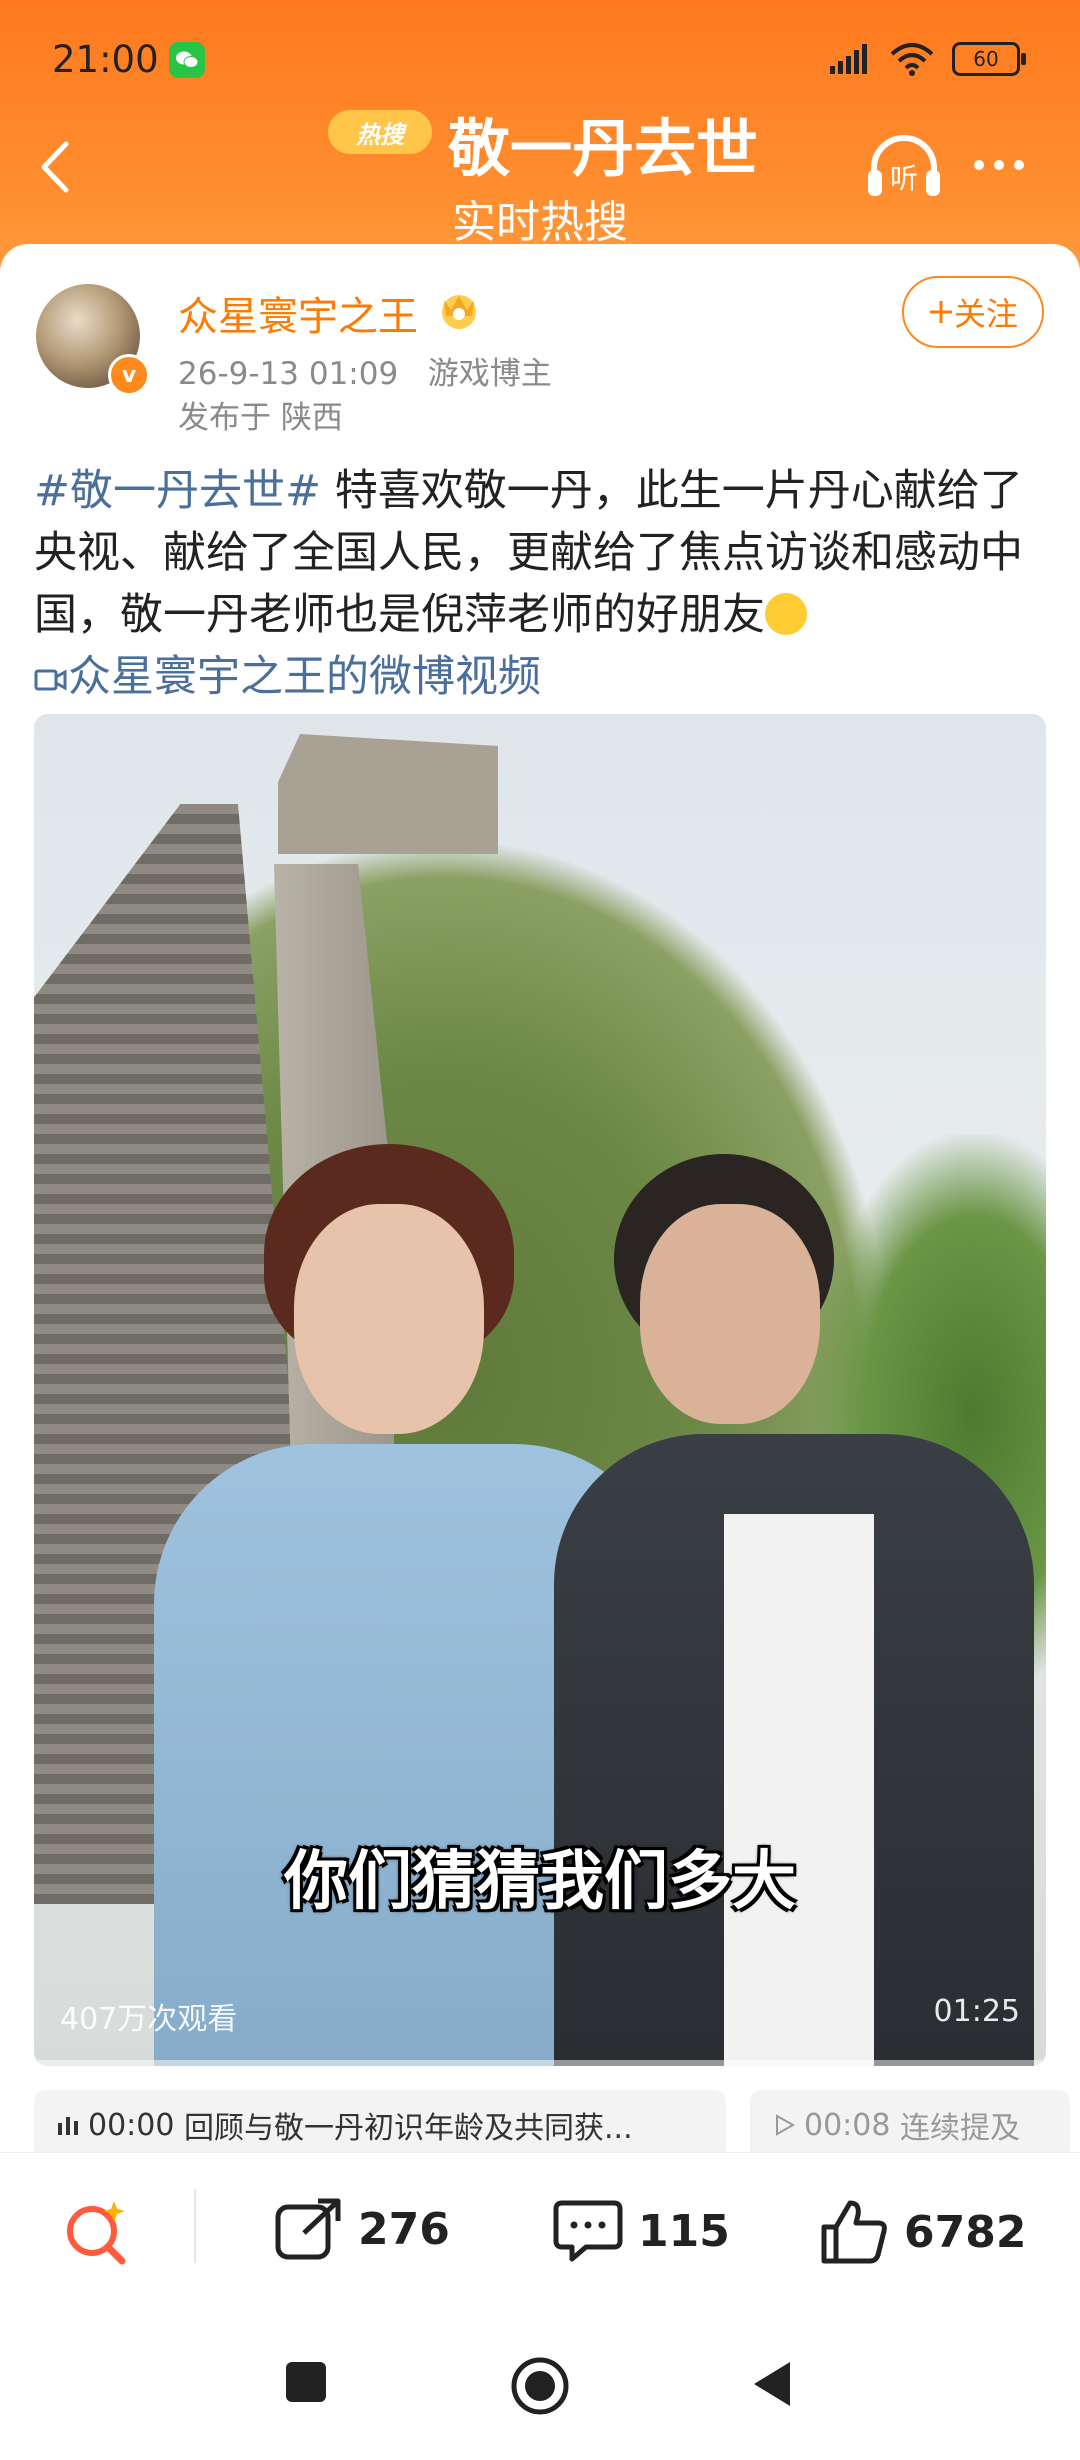 The height and width of the screenshot is (2460, 1080). I want to click on share-button: 276, so click(362, 2229).